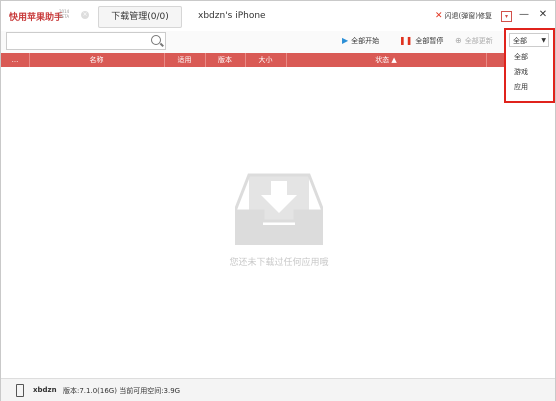  Describe the element at coordinates (365, 41) in the screenshot. I see `start-all-label: 全部开始` at that location.